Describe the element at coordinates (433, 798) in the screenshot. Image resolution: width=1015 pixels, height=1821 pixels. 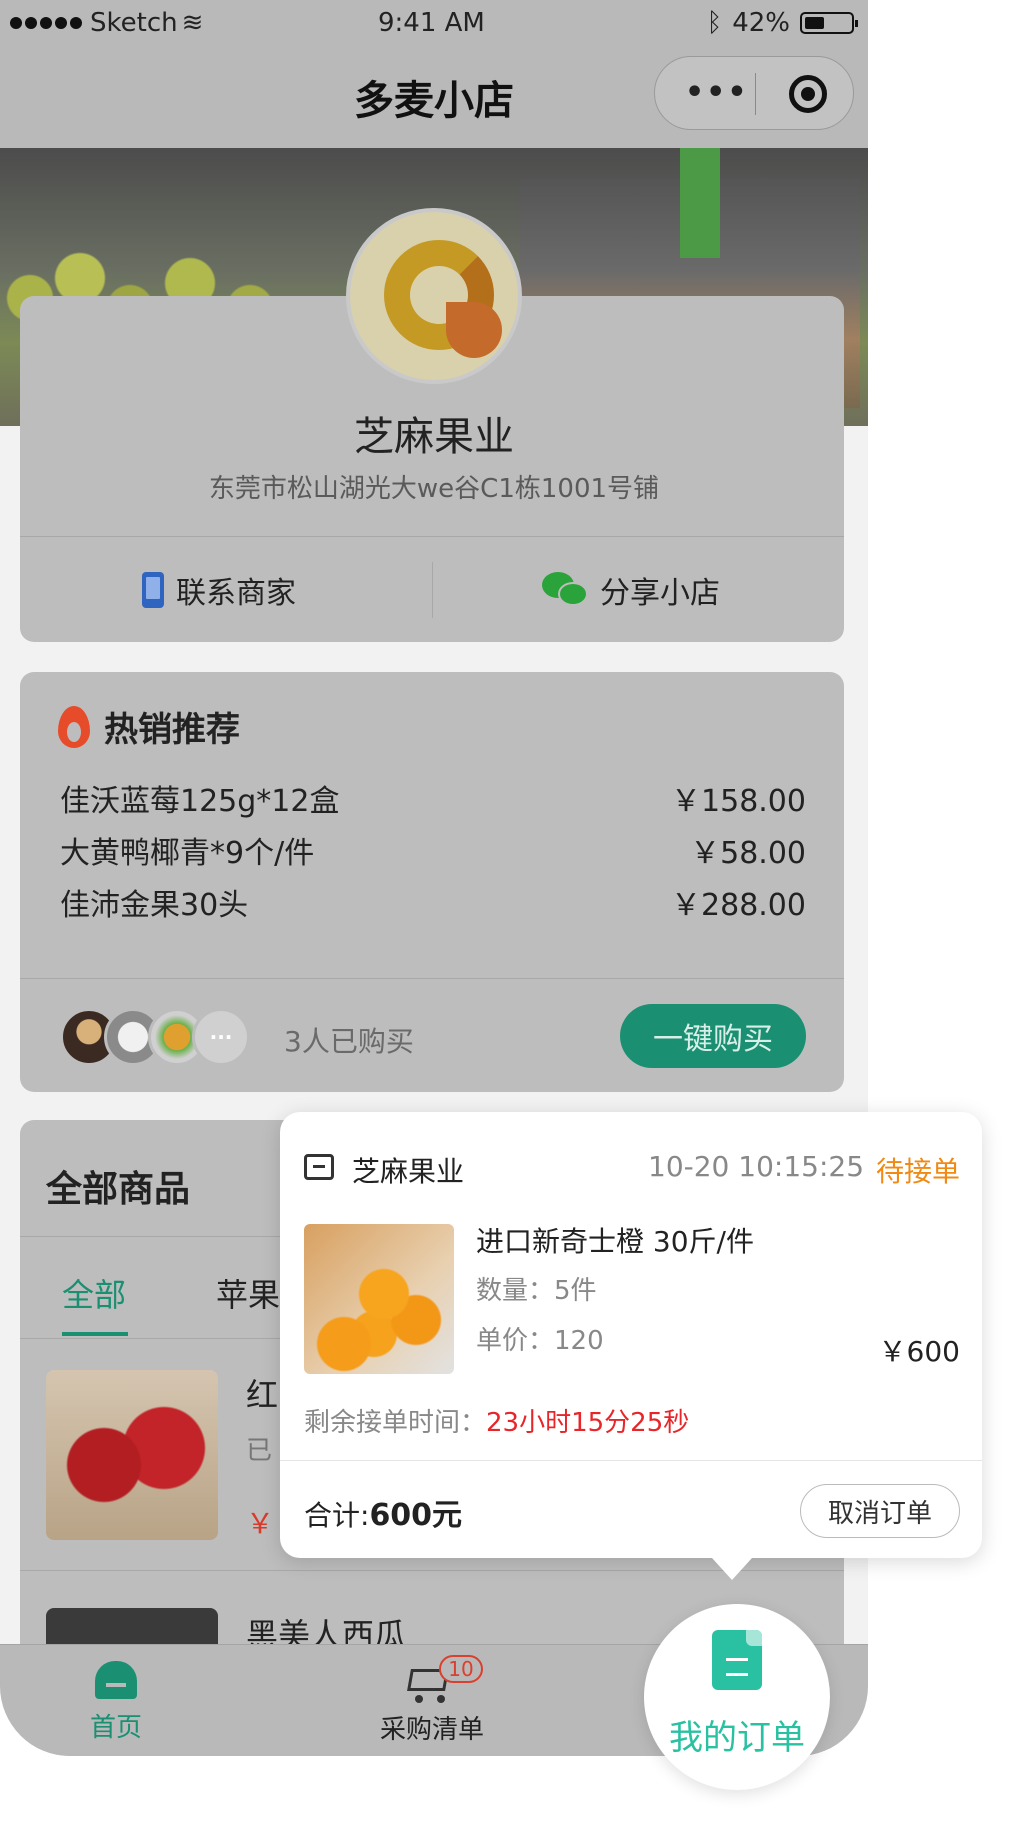
I see `hot-item: 佳沃蓝莓125g*12盒 ￥158.00` at that location.